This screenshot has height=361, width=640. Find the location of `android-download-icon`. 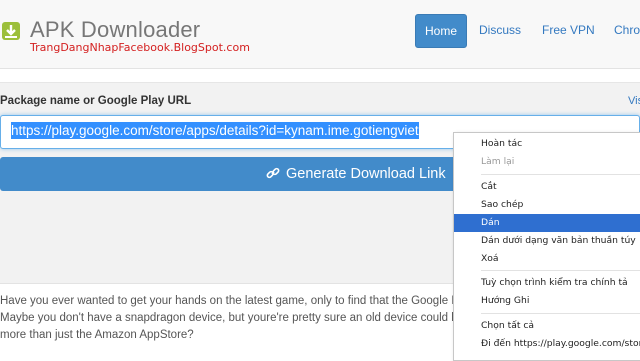

android-download-icon is located at coordinates (11, 31).